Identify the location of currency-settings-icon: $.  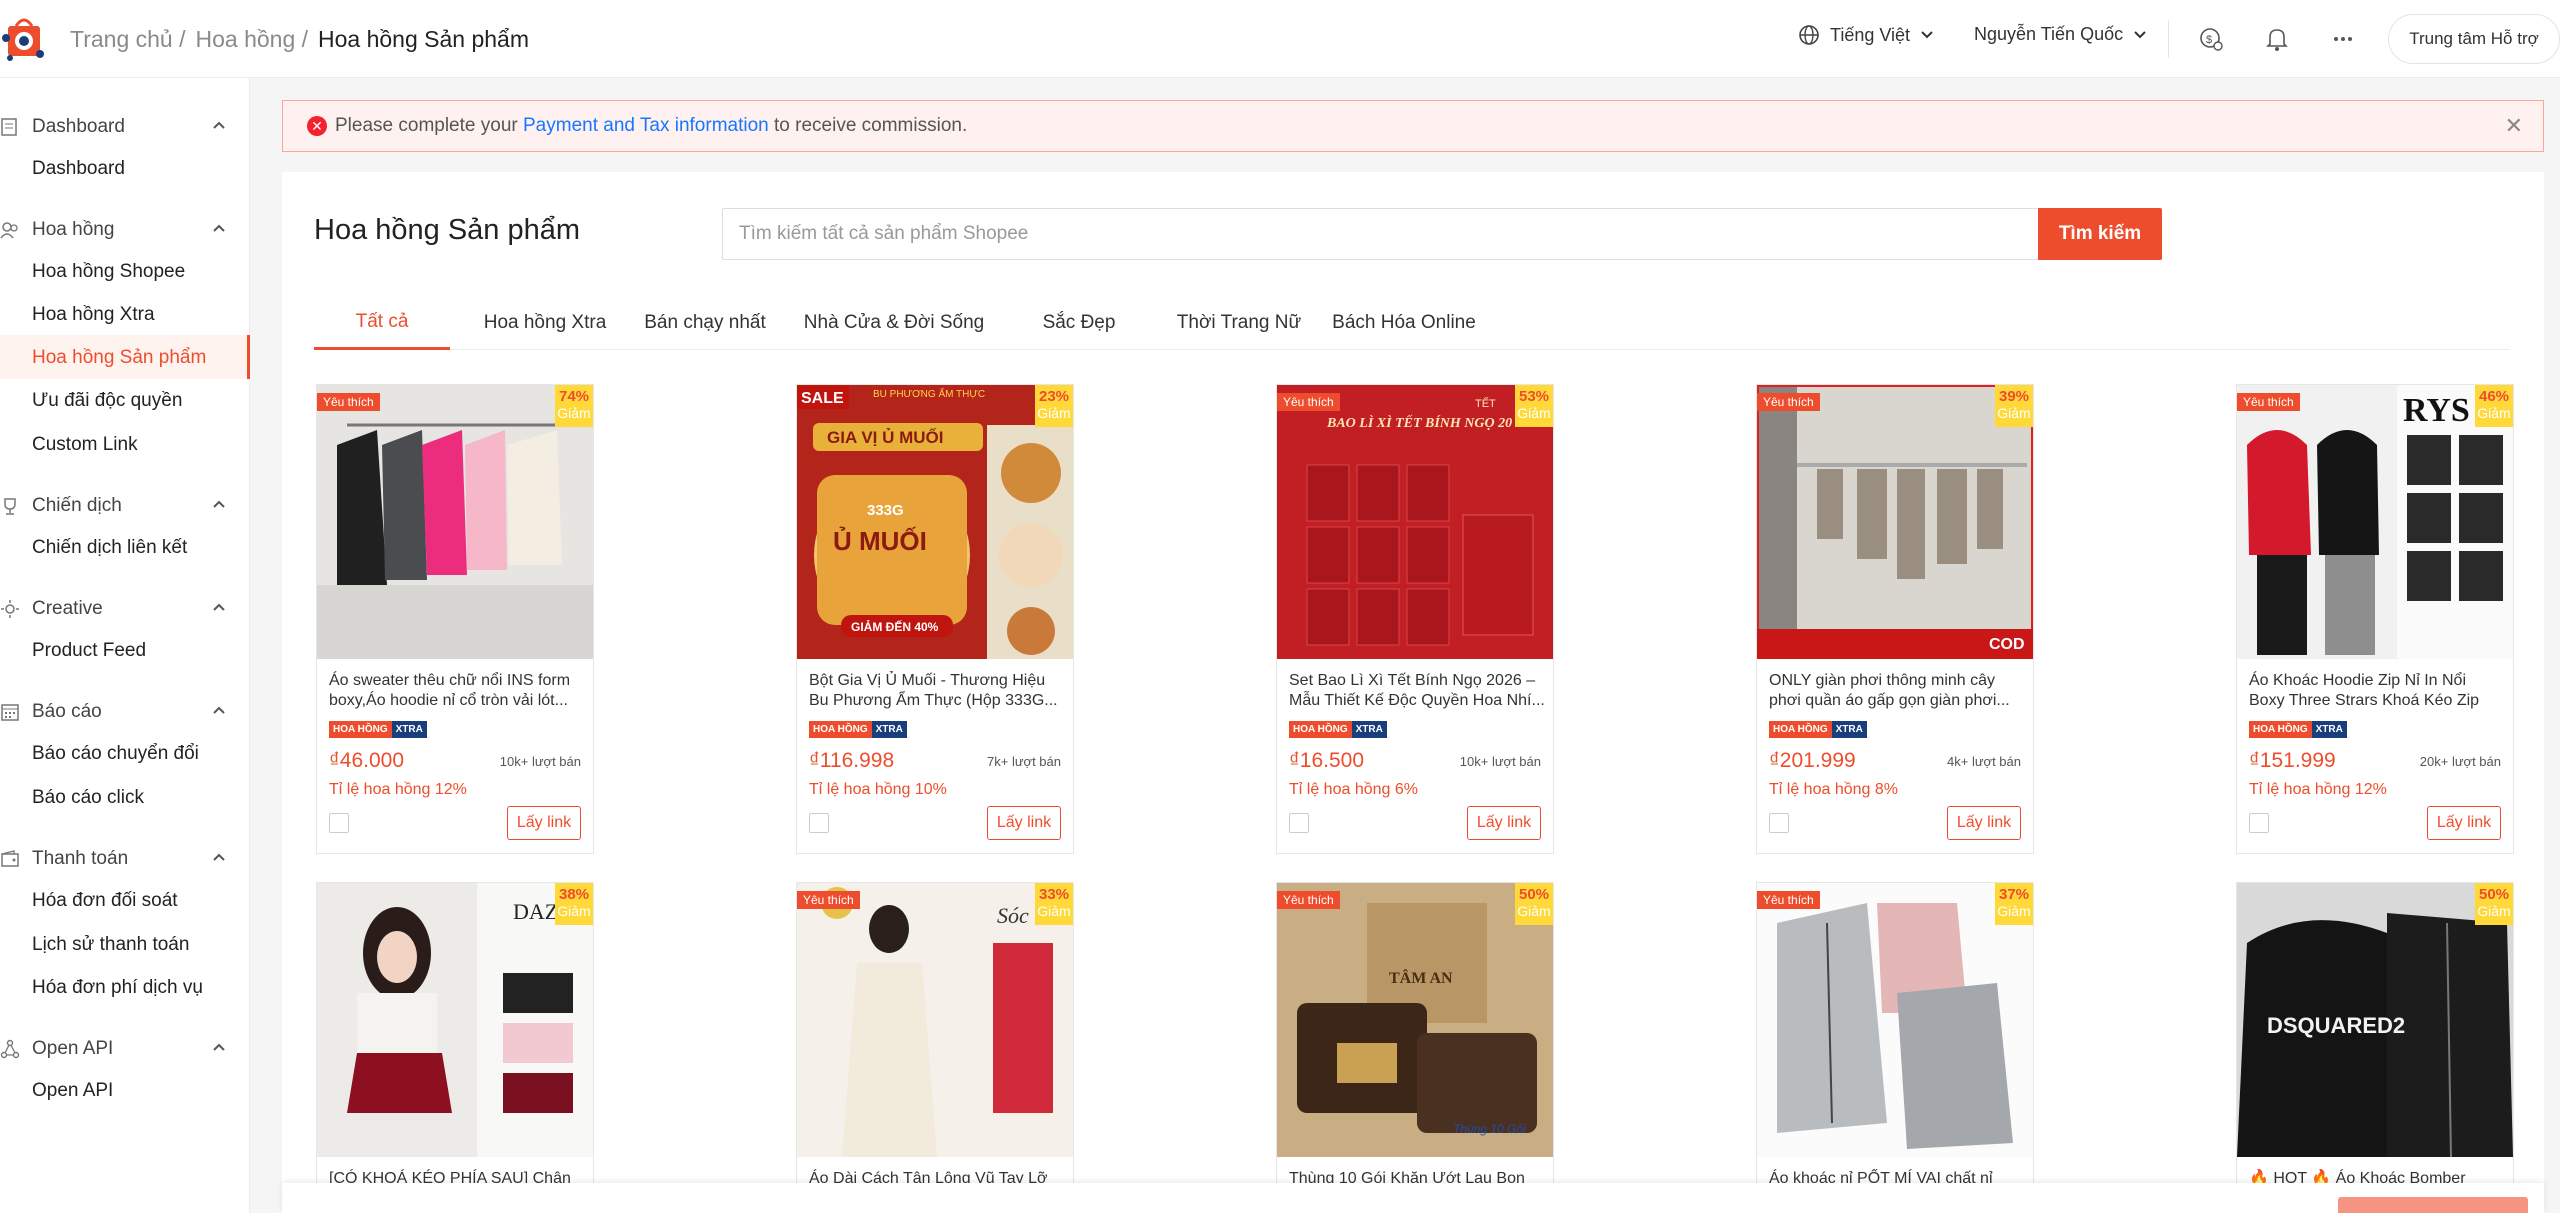
(2211, 39).